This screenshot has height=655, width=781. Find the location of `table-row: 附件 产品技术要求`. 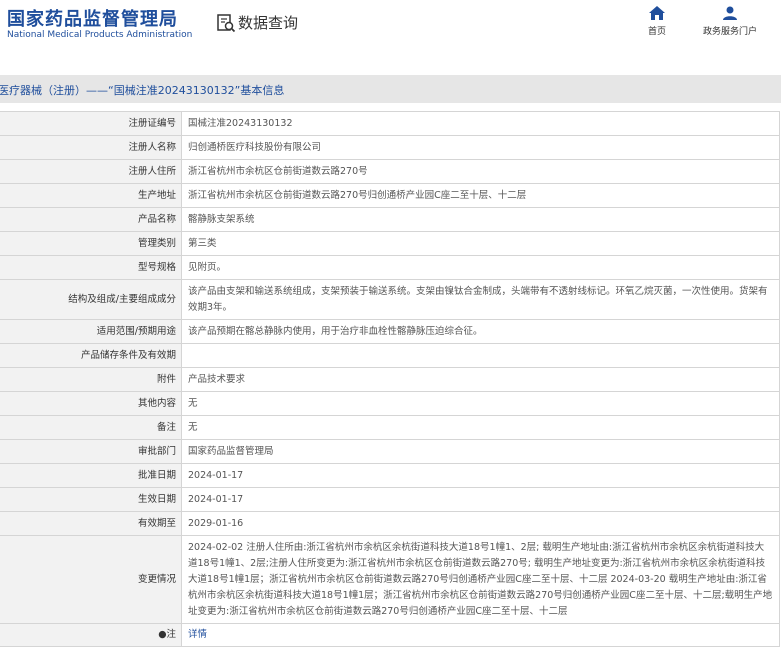

table-row: 附件 产品技术要求 is located at coordinates (390, 379).